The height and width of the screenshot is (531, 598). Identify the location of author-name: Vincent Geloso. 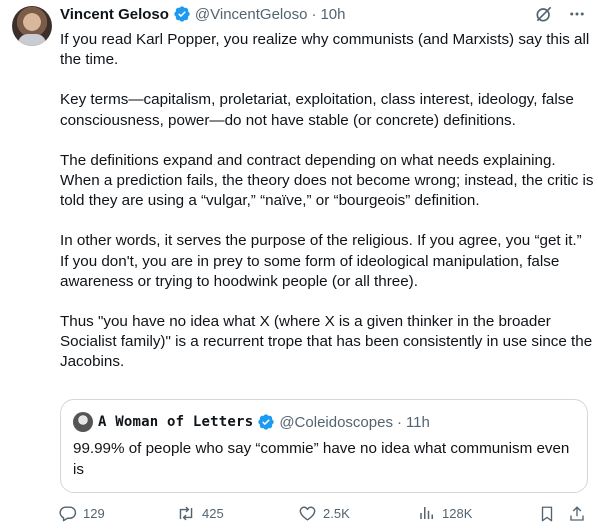
(114, 14).